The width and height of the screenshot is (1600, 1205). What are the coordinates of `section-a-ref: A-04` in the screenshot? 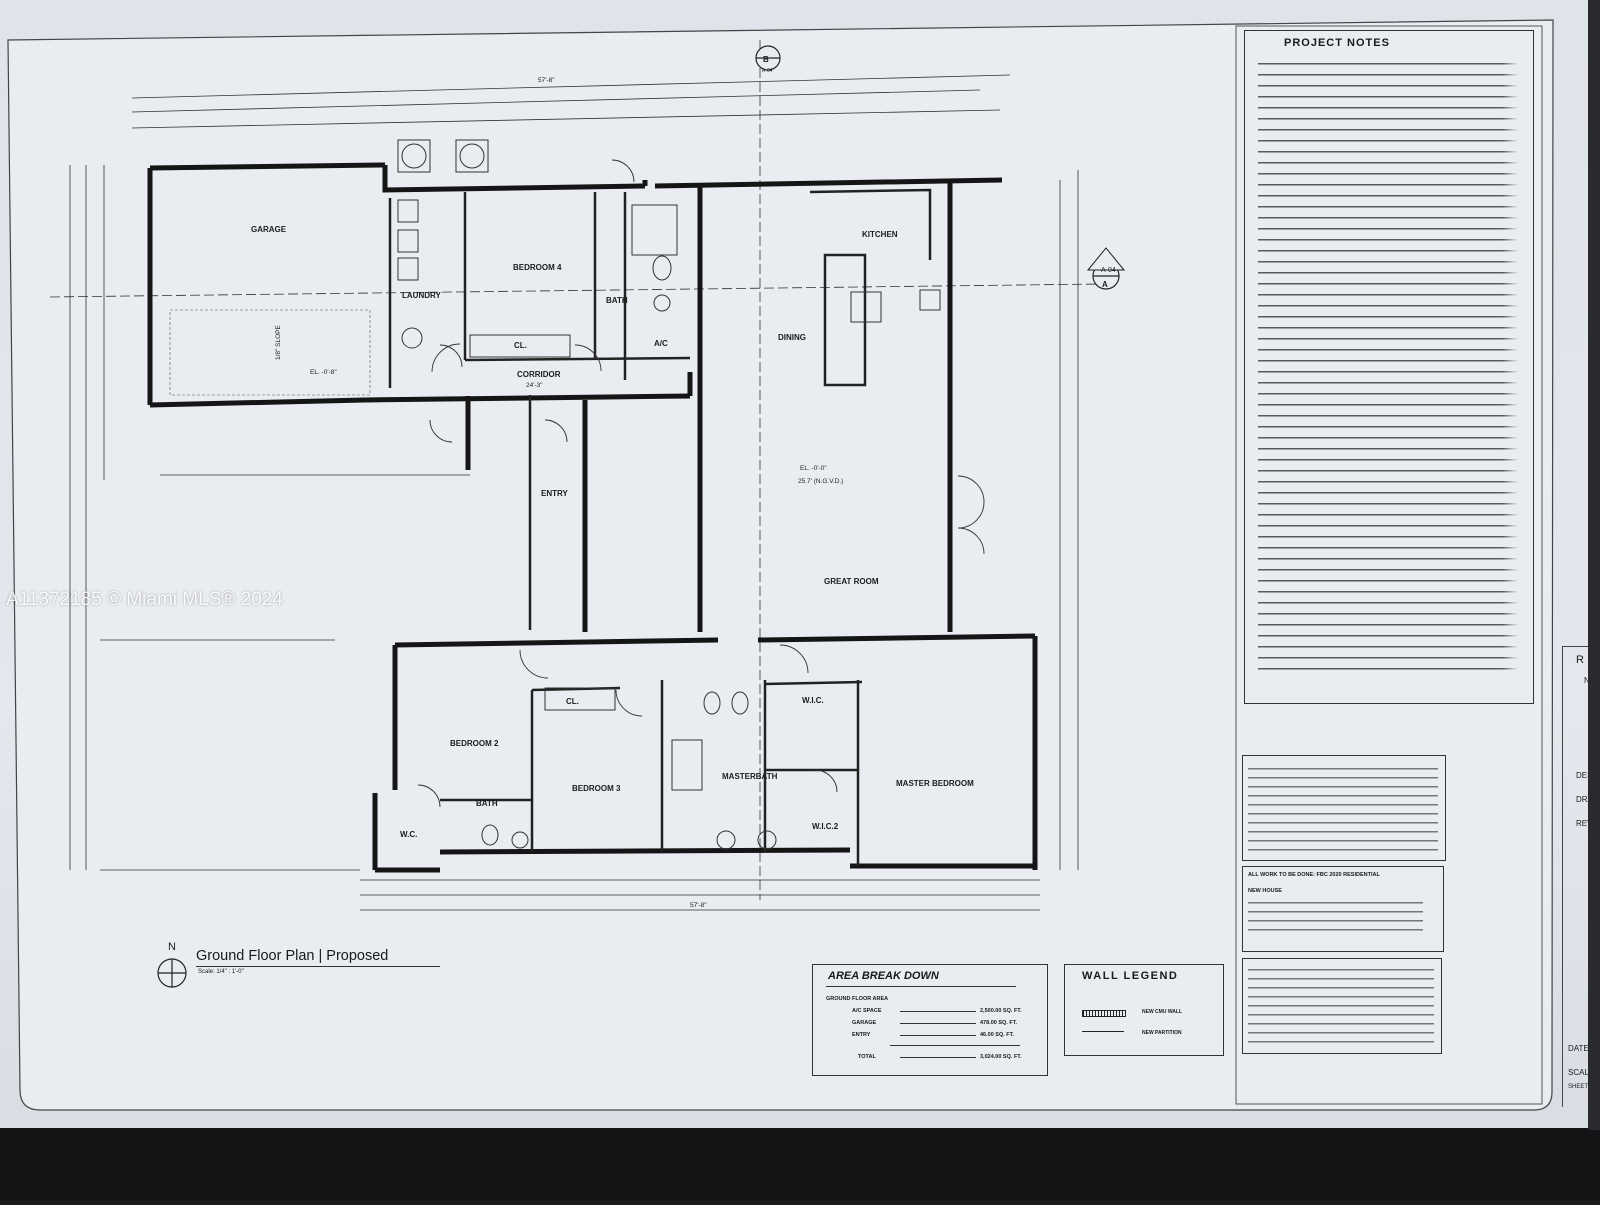 It's located at (1108, 270).